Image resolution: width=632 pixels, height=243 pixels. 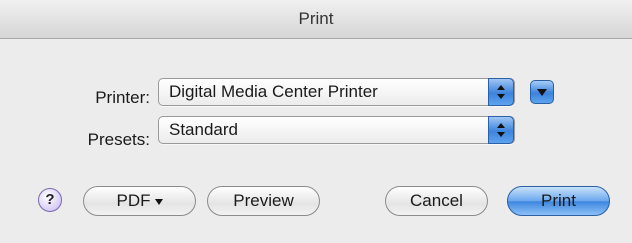 I want to click on cancel-button-label: Cancel, so click(x=436, y=200).